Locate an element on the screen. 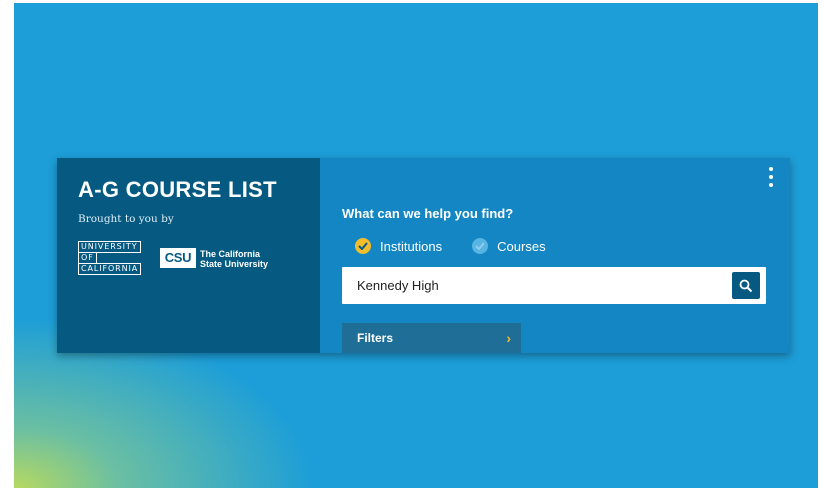 The image size is (823, 492). kebab-menu-icon is located at coordinates (771, 177).